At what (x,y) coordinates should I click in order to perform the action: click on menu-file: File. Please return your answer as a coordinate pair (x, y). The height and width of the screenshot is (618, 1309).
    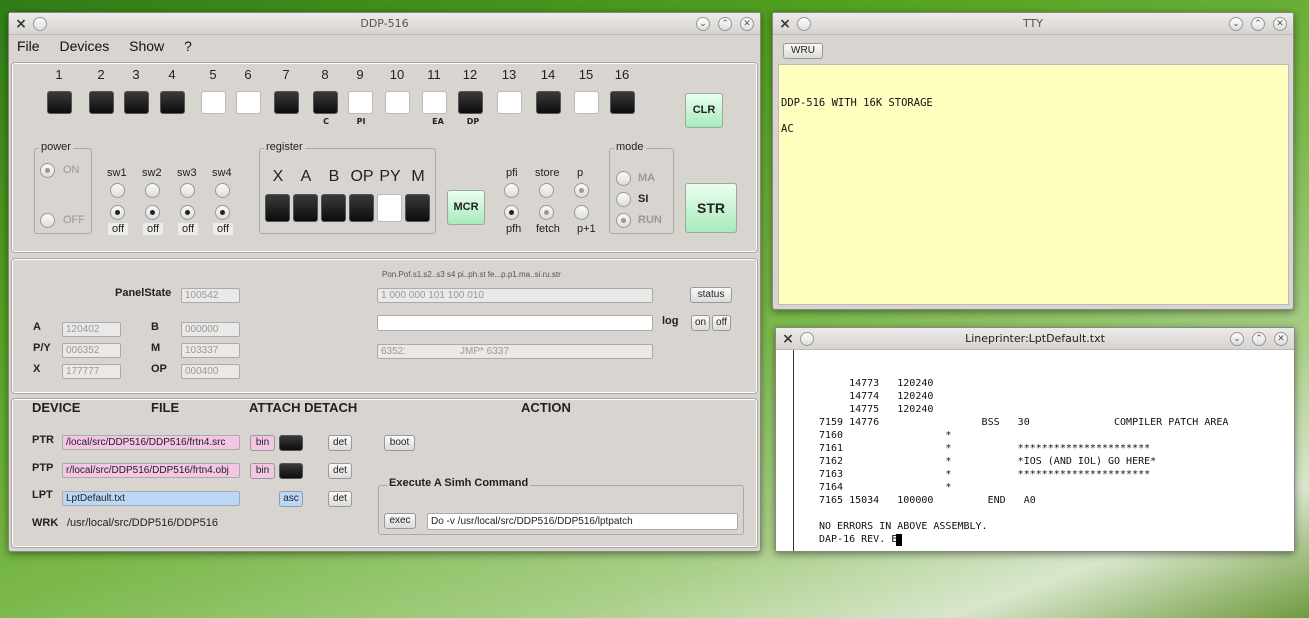
    Looking at the image, I should click on (28, 46).